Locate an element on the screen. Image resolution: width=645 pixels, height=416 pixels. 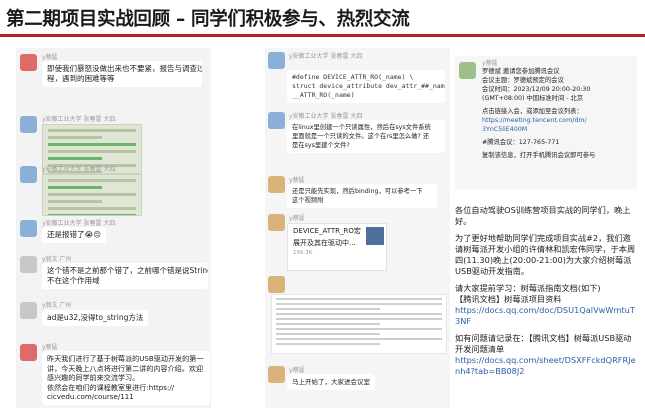
invite-line: (GMT+08:00) 中国标准时间 - 北京 is located at coordinates (533, 98).